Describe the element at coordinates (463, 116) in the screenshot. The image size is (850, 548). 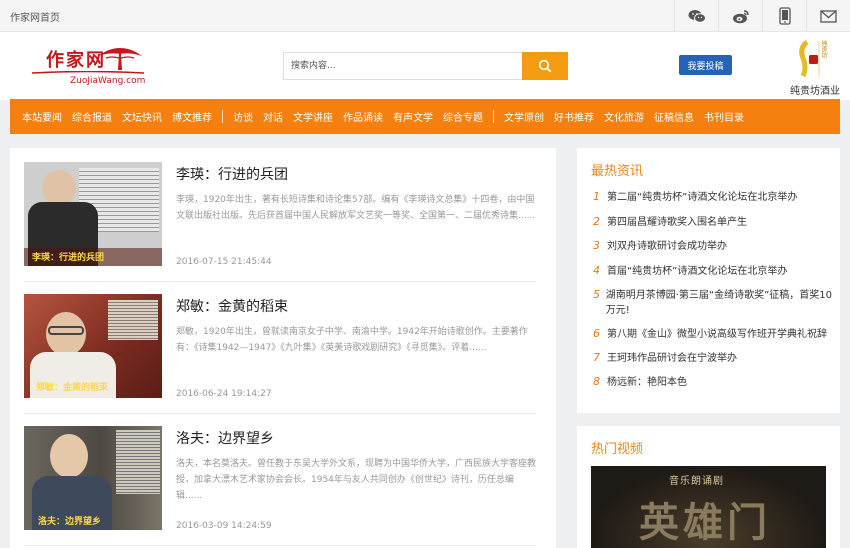
I see `nav-item: 综合专题` at that location.